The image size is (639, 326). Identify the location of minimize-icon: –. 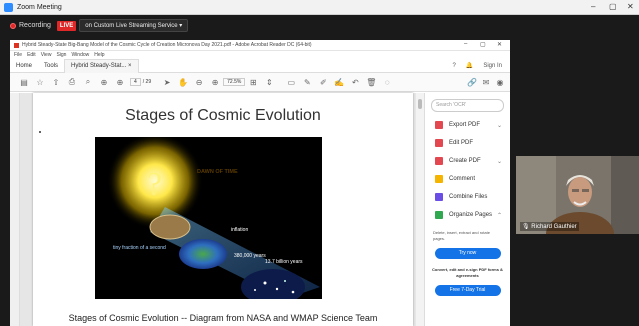
(593, 6).